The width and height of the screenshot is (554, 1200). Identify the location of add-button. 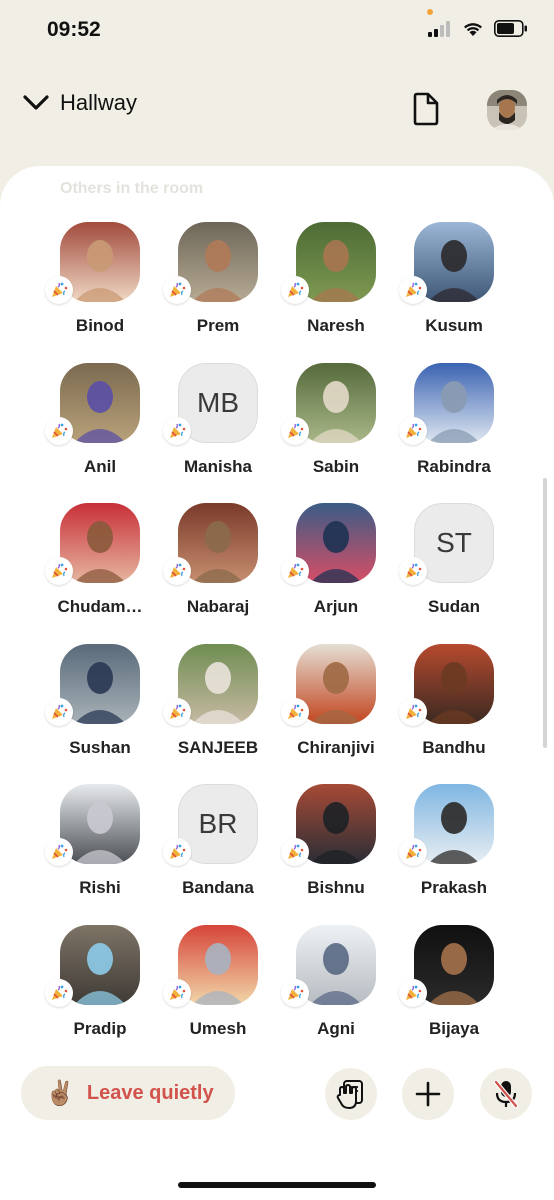
(428, 1094).